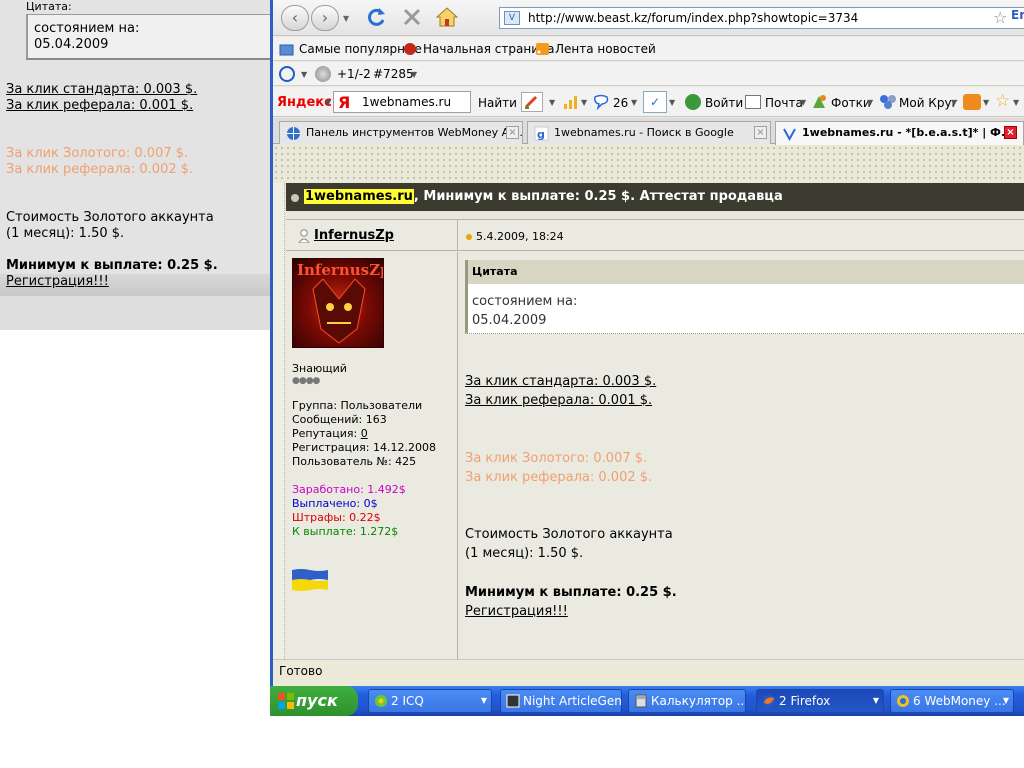 This screenshot has width=1024, height=768. What do you see at coordinates (354, 235) in the screenshot?
I see `author-name-link: InfernusZp` at bounding box center [354, 235].